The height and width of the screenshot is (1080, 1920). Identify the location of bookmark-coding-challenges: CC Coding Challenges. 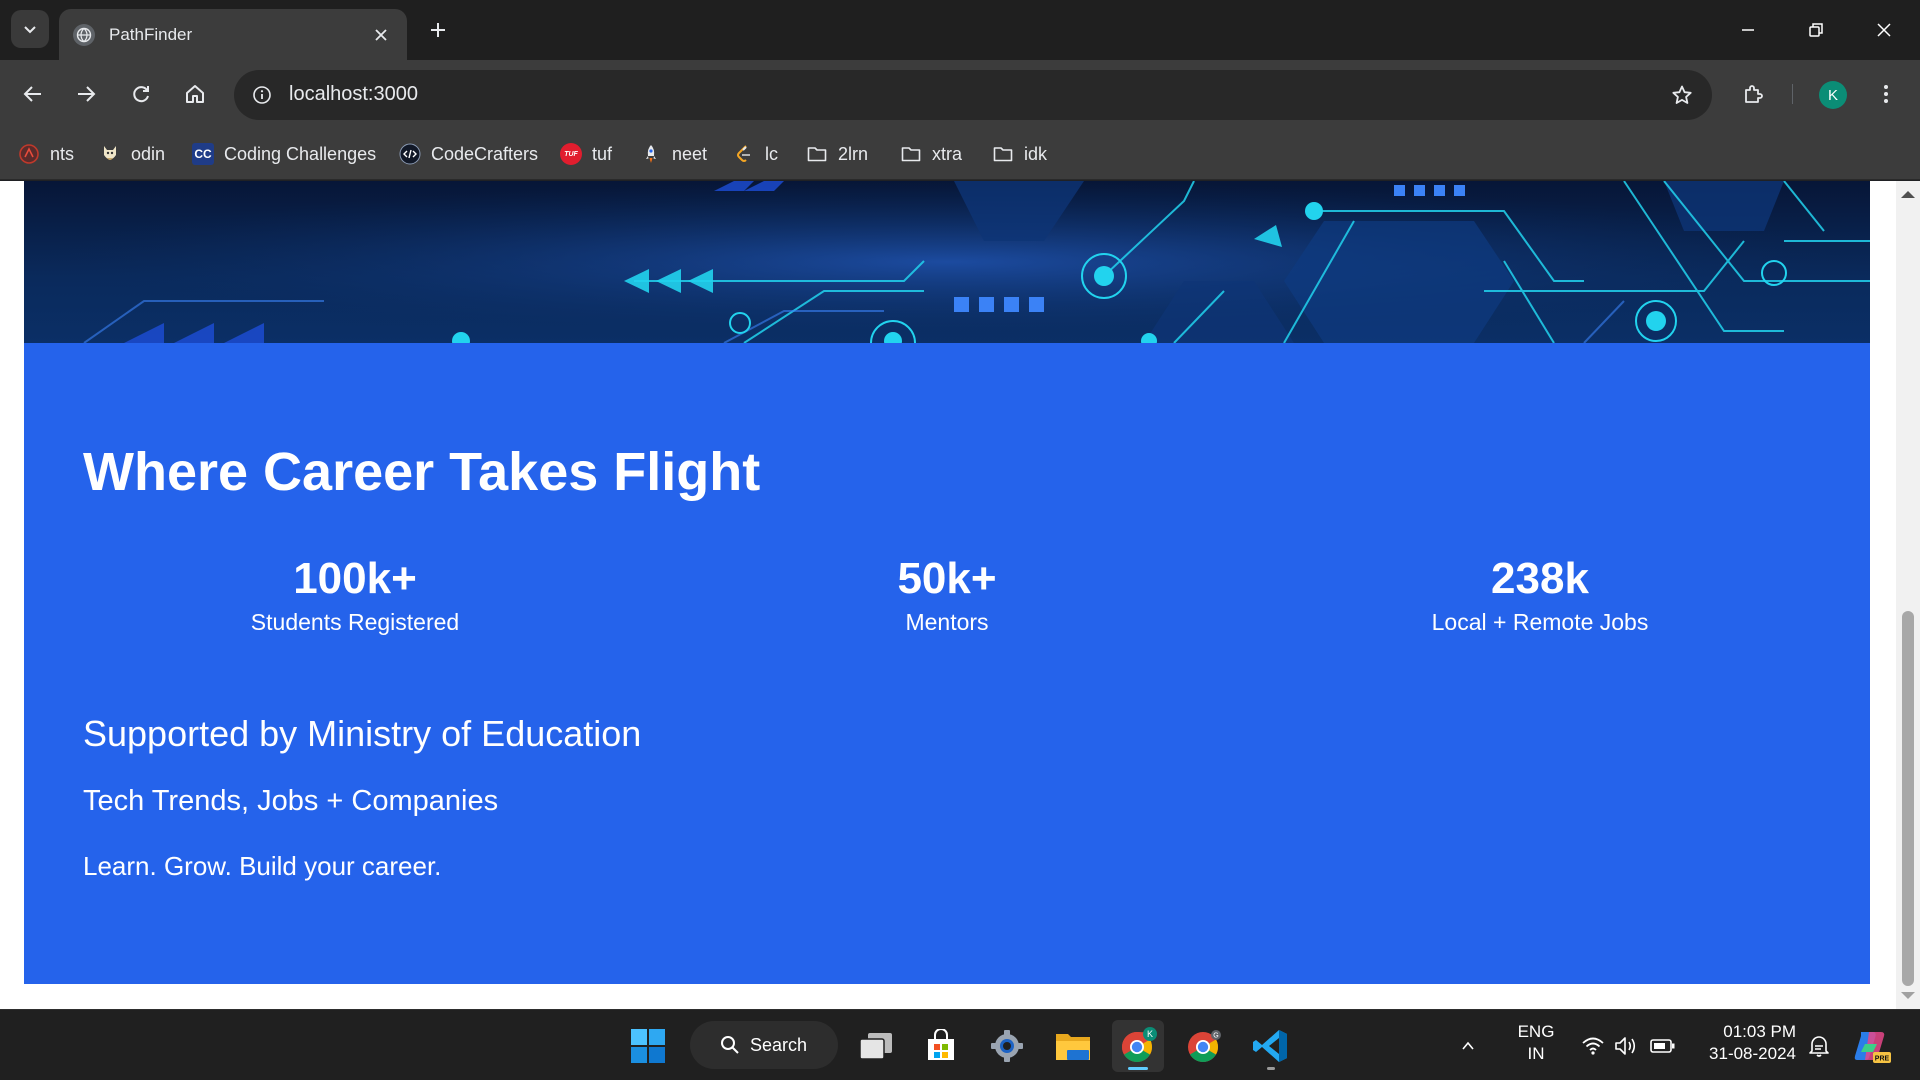
(284, 154).